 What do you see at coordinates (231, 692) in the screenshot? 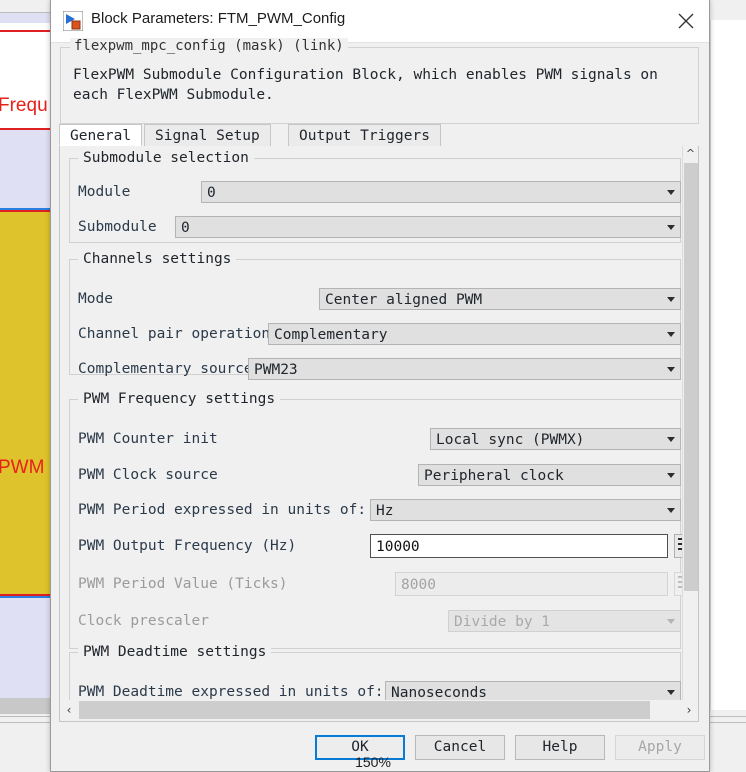
I see `label-pwm-deadtime-units: PWM Deadtime expressed in units of:` at bounding box center [231, 692].